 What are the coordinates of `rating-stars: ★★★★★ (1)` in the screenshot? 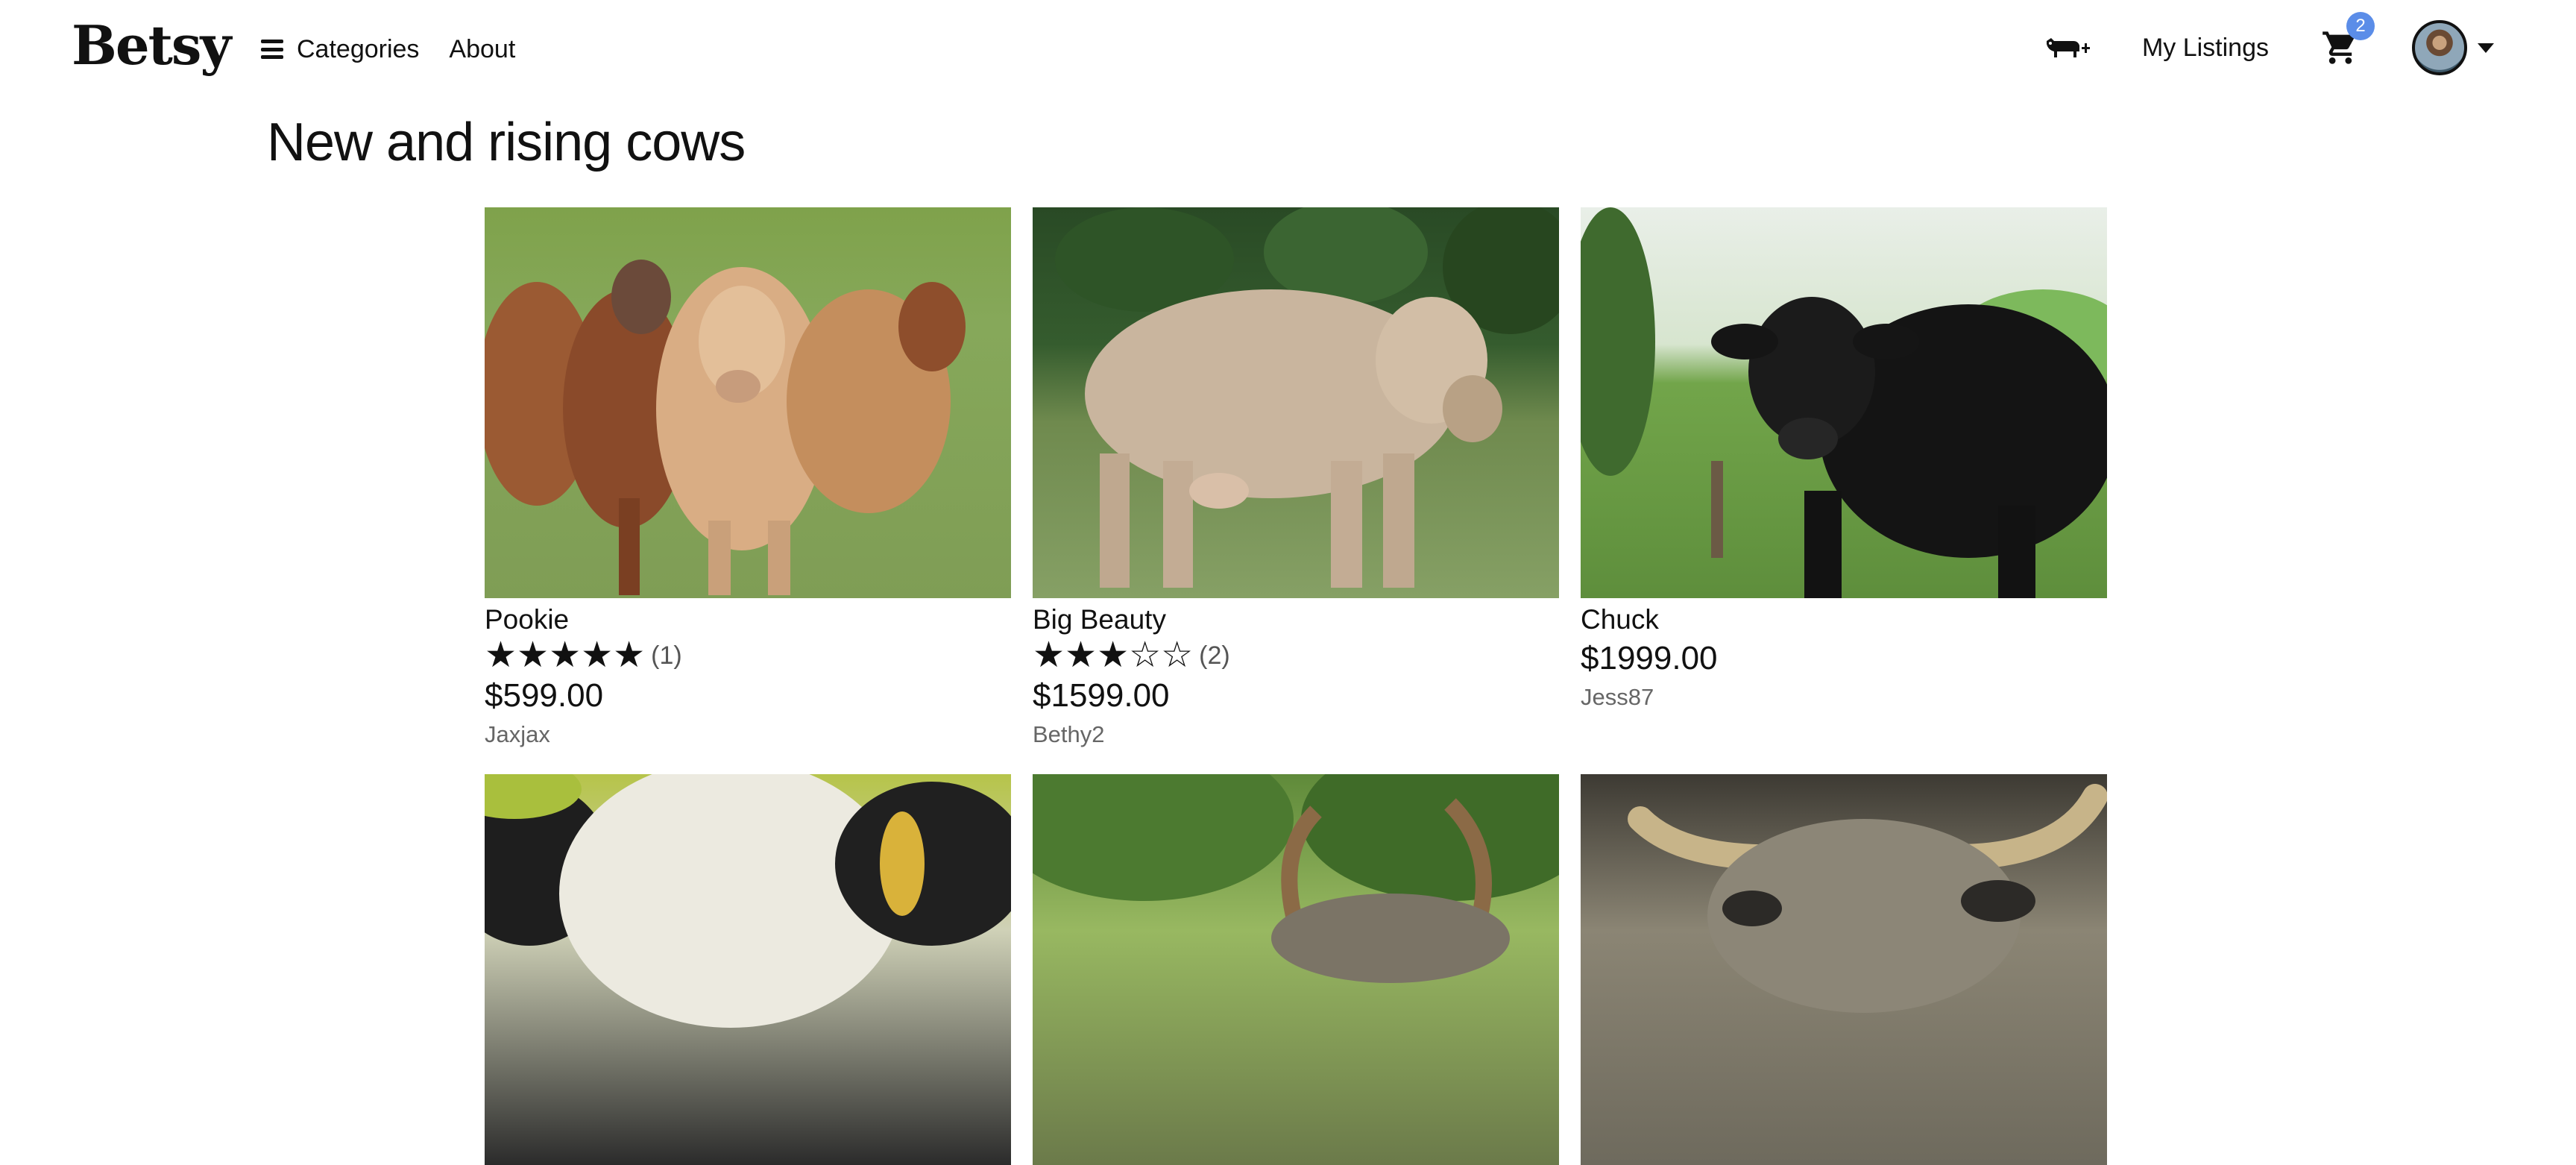 It's located at (748, 656).